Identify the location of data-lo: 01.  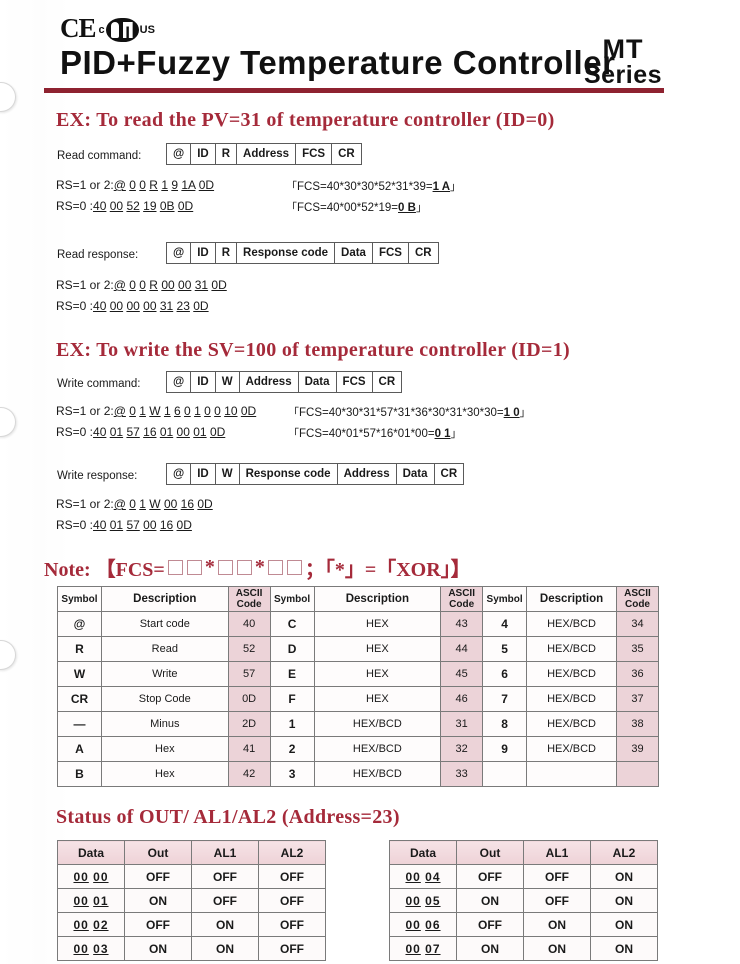
(101, 900).